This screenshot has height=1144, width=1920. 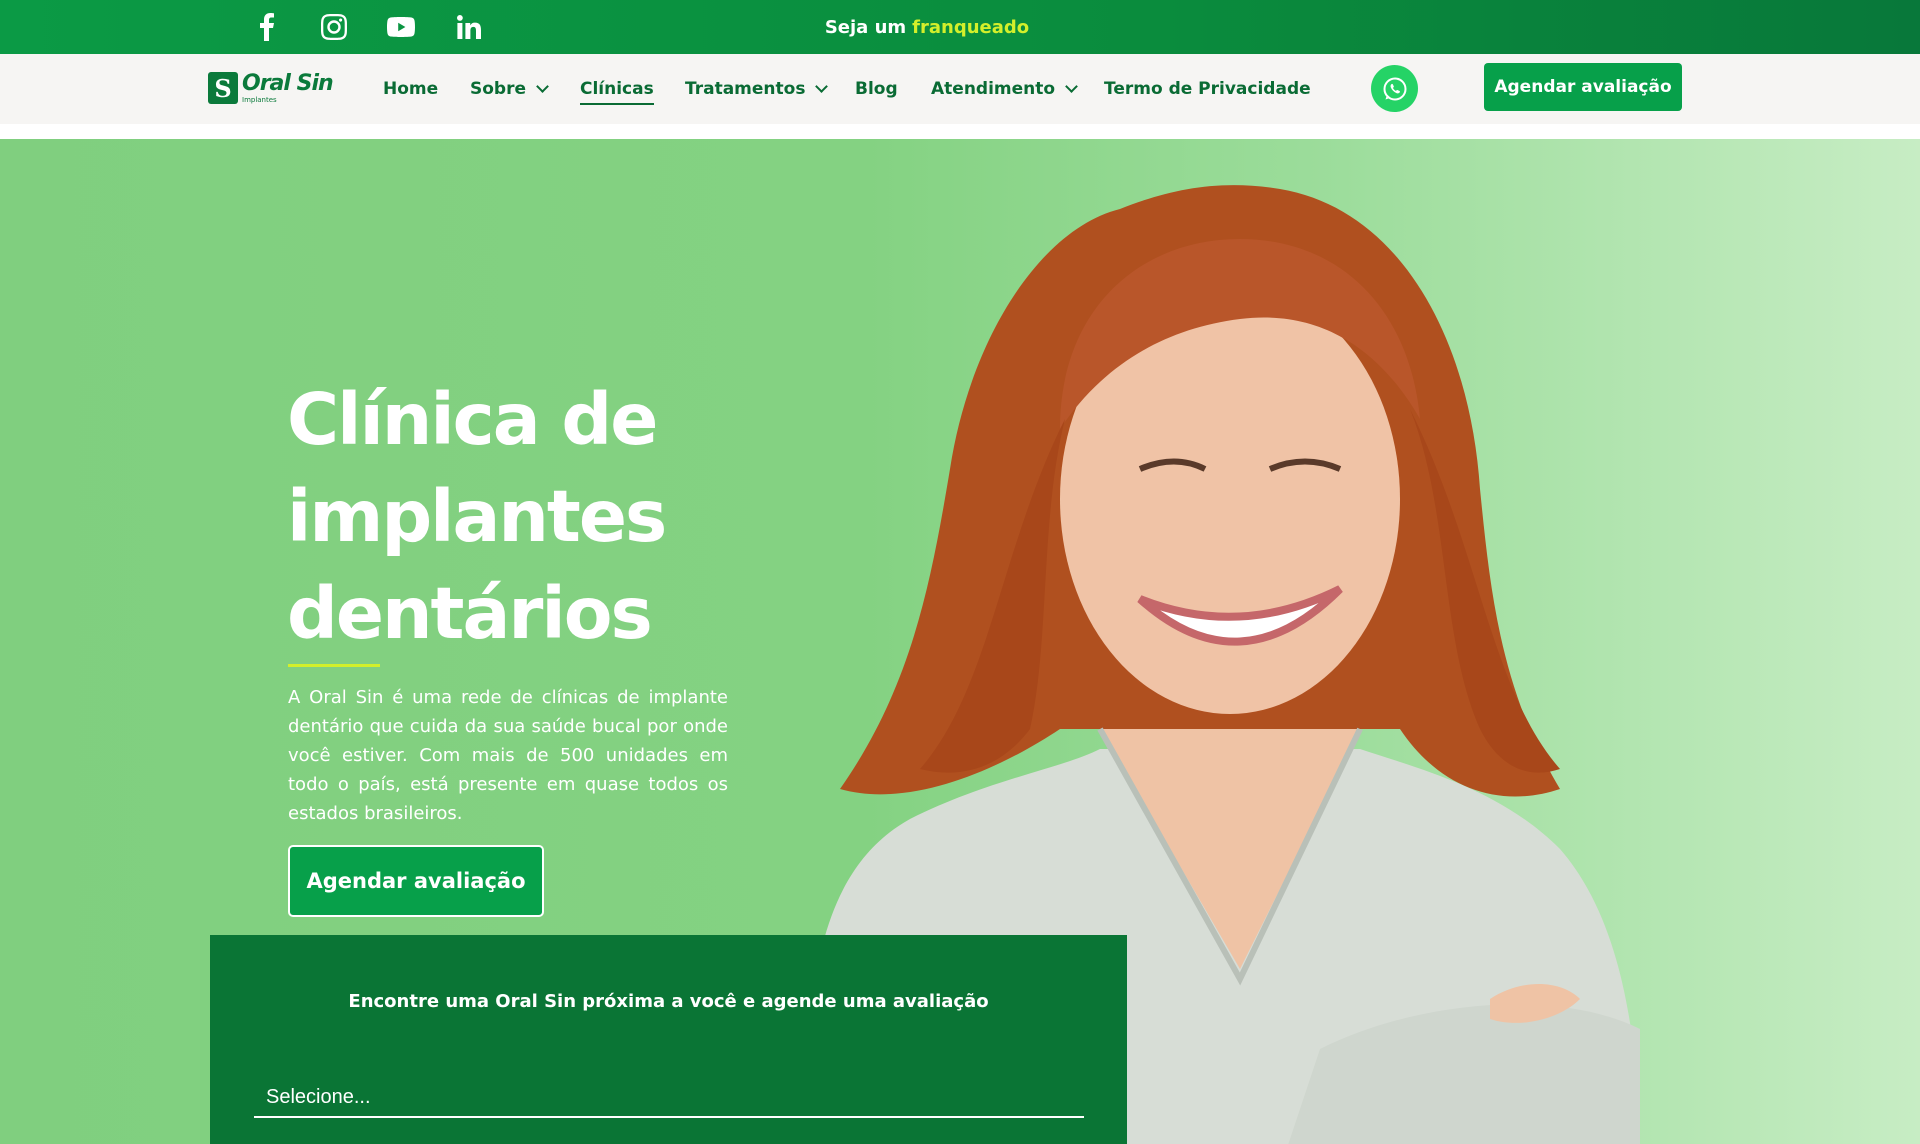 I want to click on nav-item-home: Home, so click(x=410, y=89).